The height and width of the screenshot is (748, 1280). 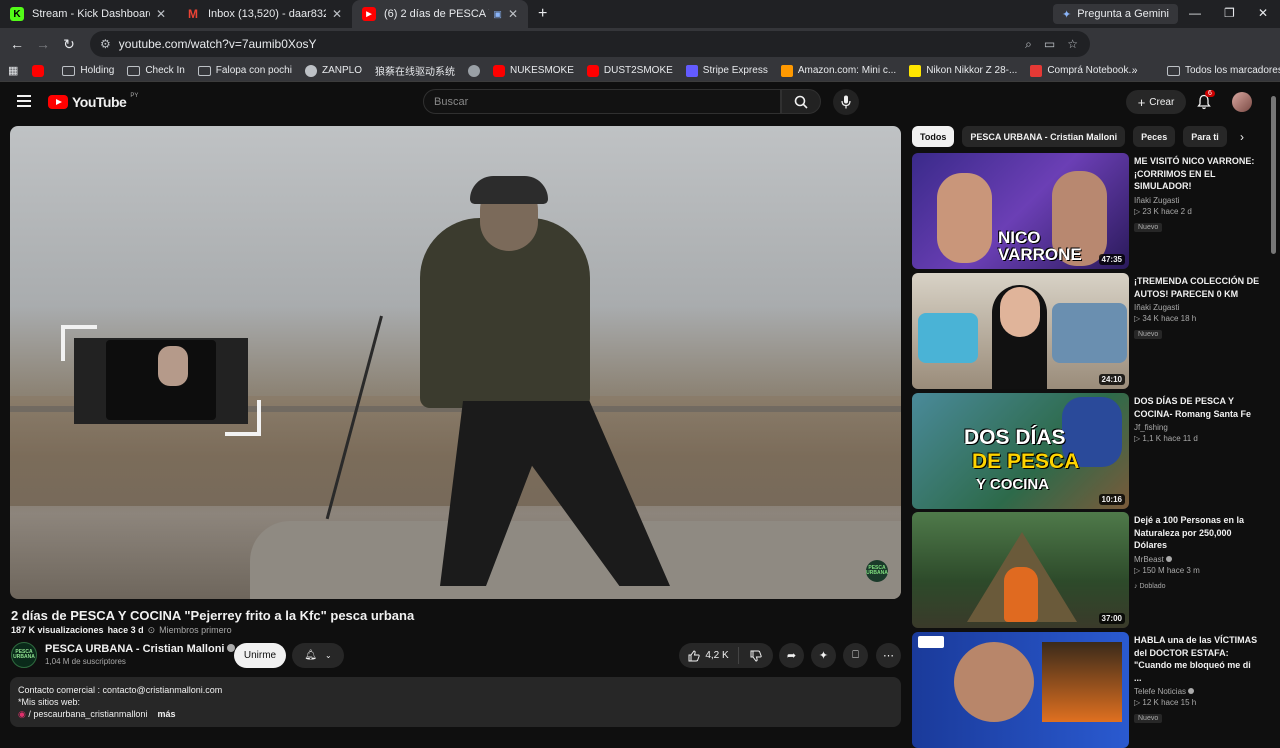 I want to click on bookmark-driver: 狼蔡在线驱动系统, so click(x=415, y=70).